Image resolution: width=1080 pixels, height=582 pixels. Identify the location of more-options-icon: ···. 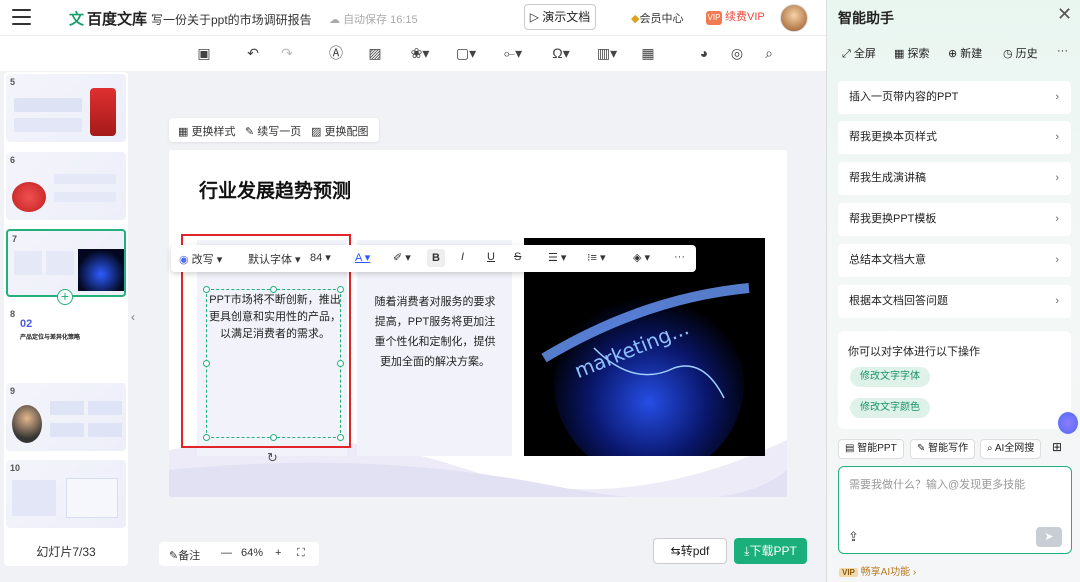
(1062, 51).